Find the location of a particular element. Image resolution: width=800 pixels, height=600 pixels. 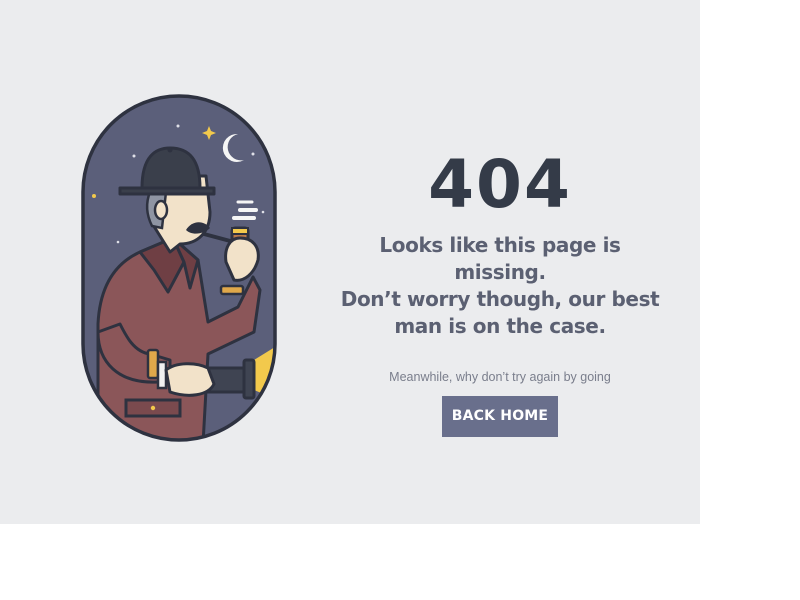

back-home-button: BACK HOME is located at coordinates (500, 416).